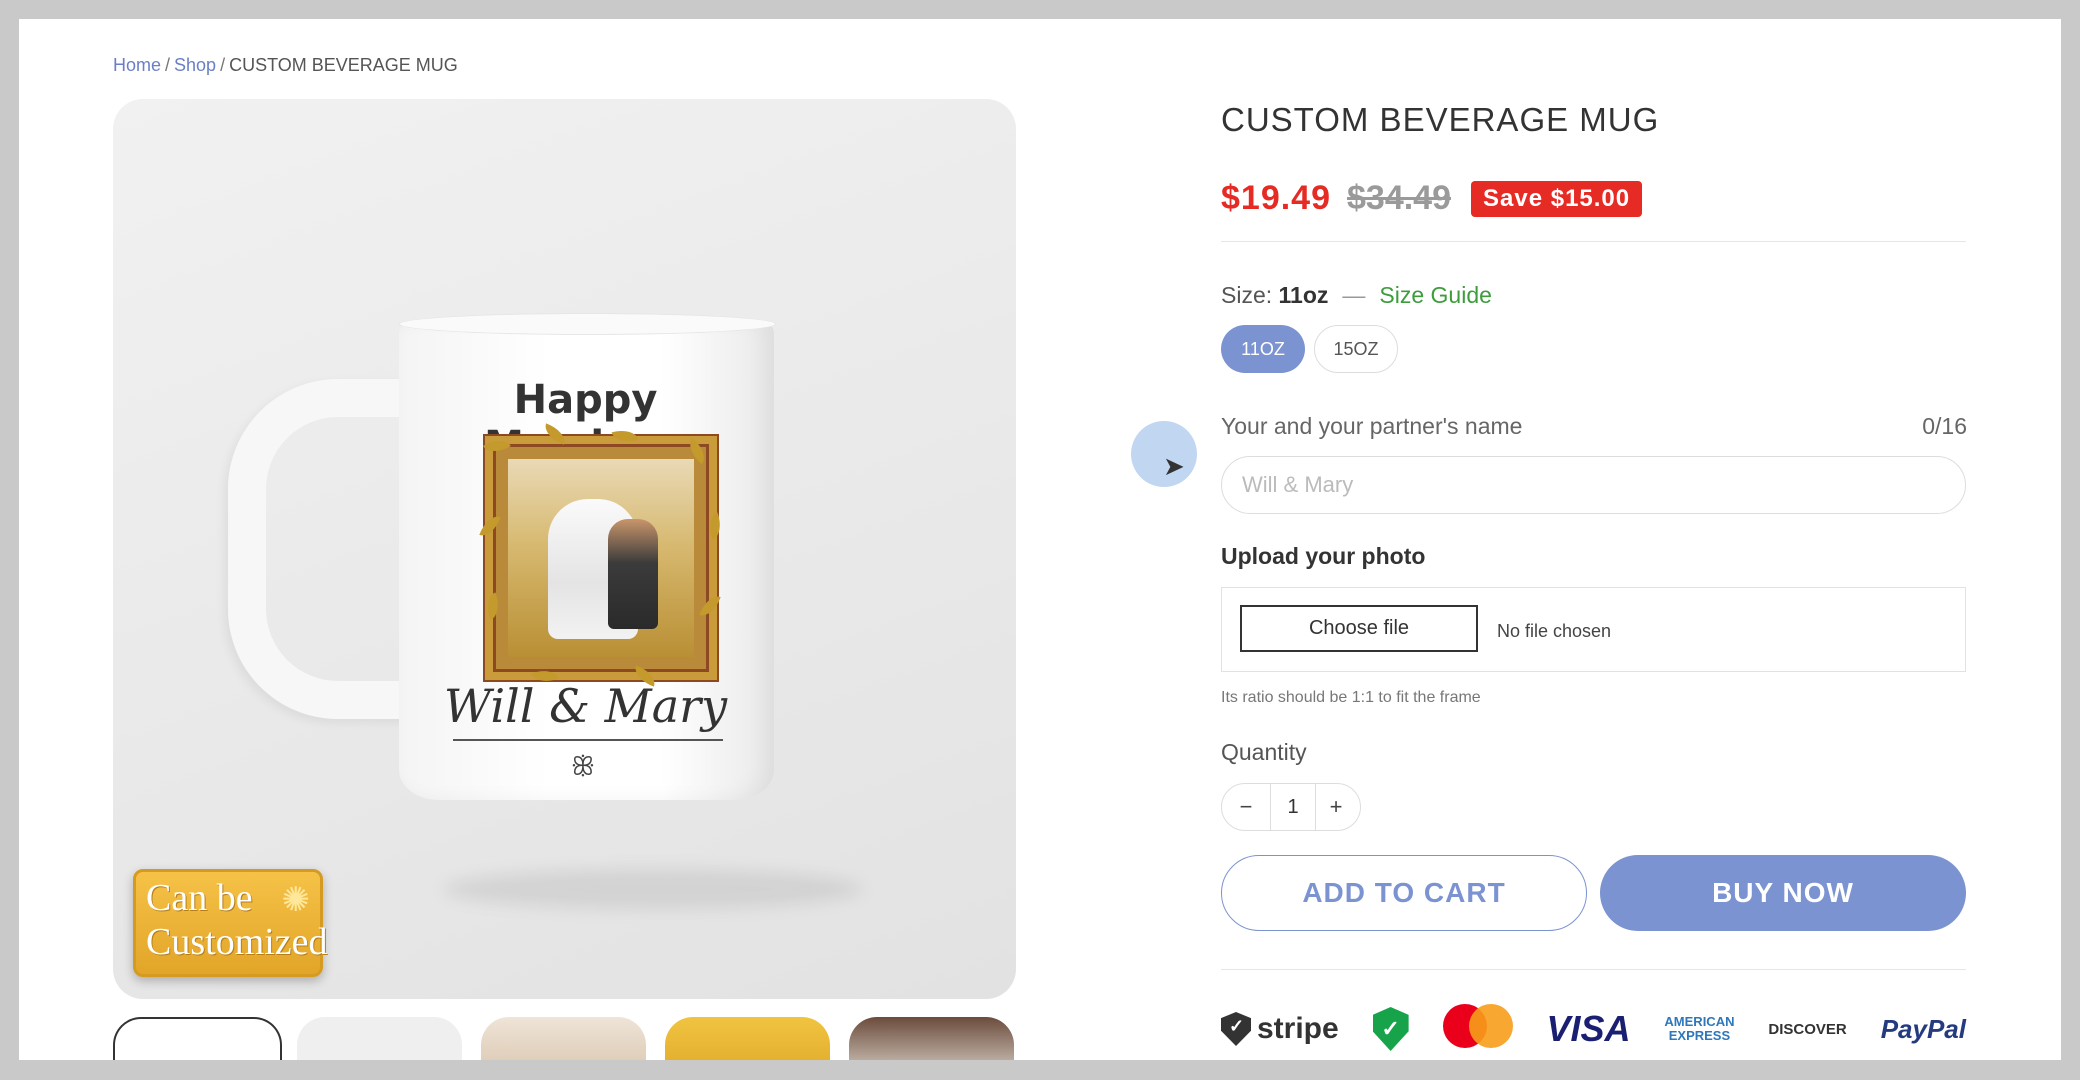 This screenshot has width=2080, height=1080. I want to click on size-option-15oz: 15OZ, so click(1356, 349).